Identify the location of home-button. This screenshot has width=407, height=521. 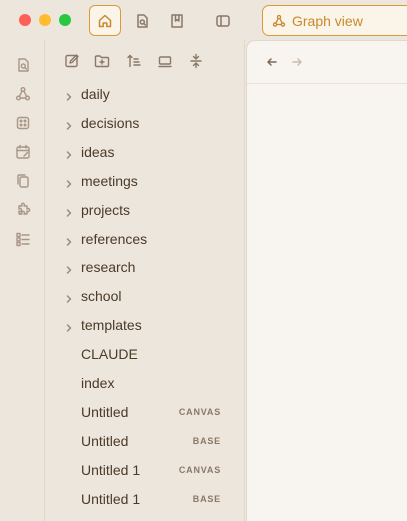
(105, 20).